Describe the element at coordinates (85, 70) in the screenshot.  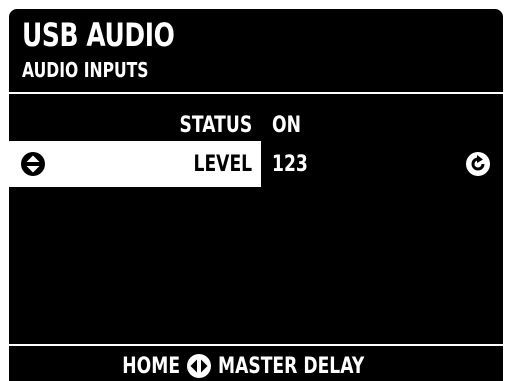
I see `page-subtitle: AUDIO INPUTS` at that location.